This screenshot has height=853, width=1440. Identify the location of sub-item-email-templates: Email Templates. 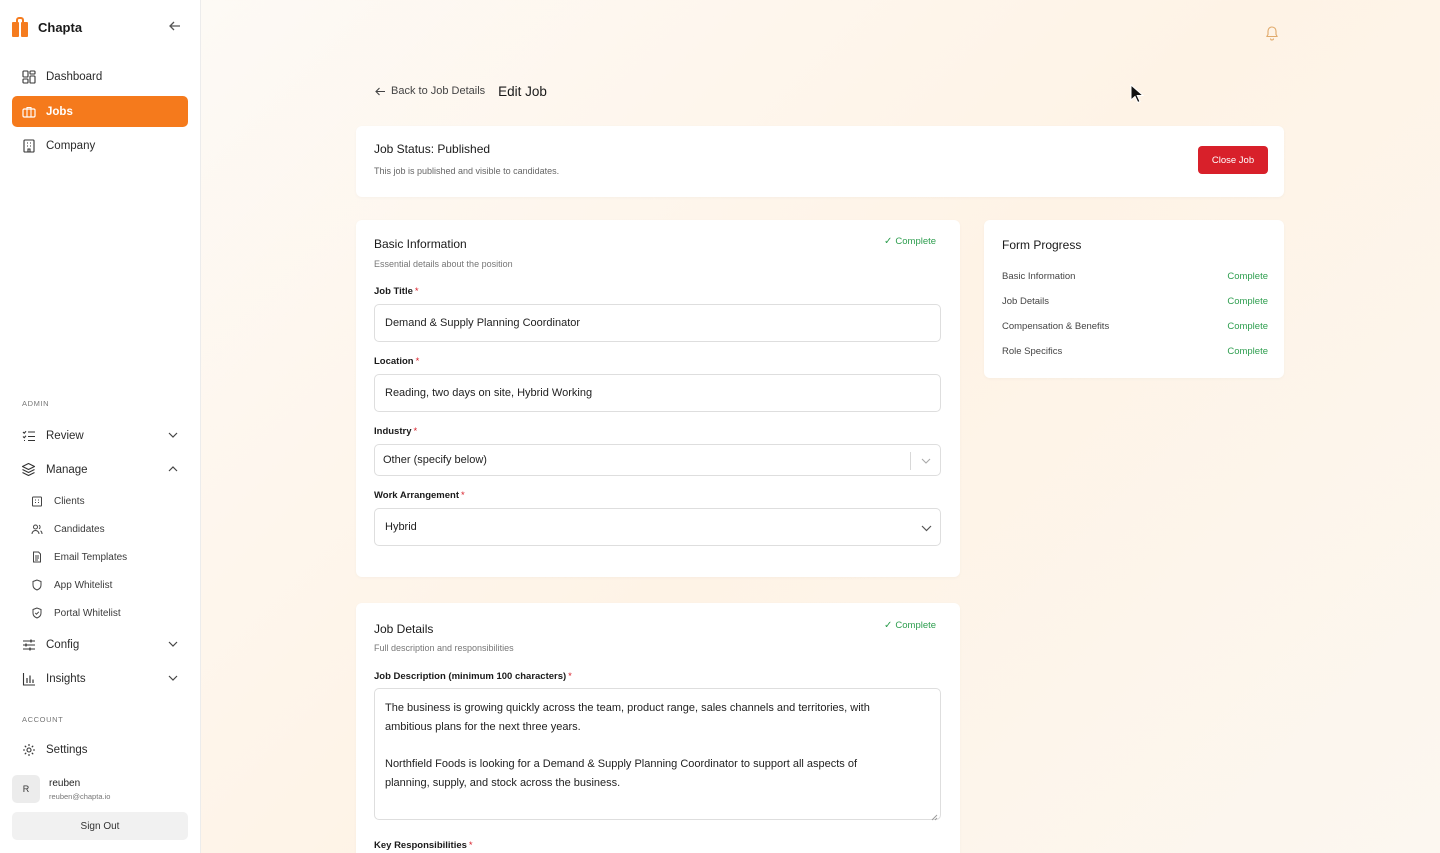
(109, 557).